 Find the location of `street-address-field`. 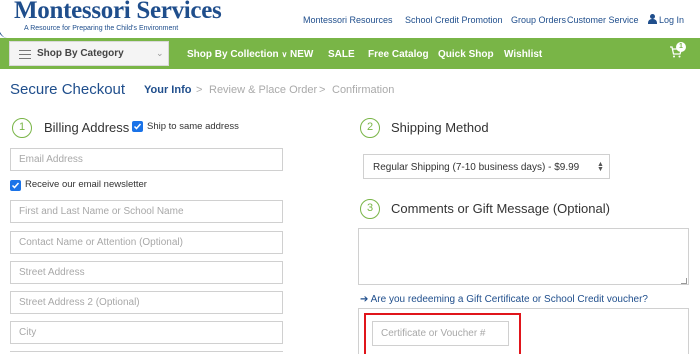

street-address-field is located at coordinates (146, 272).